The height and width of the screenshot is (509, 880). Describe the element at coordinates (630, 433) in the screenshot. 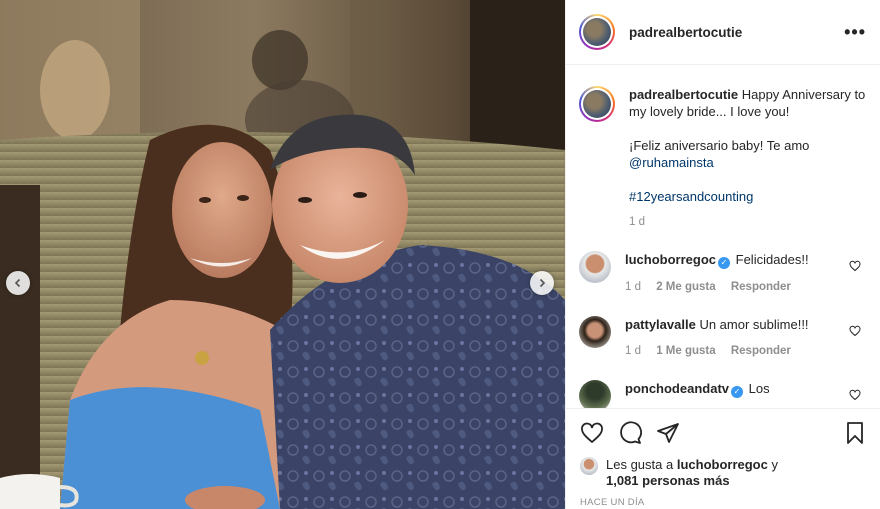

I see `comment-bubble-icon` at that location.